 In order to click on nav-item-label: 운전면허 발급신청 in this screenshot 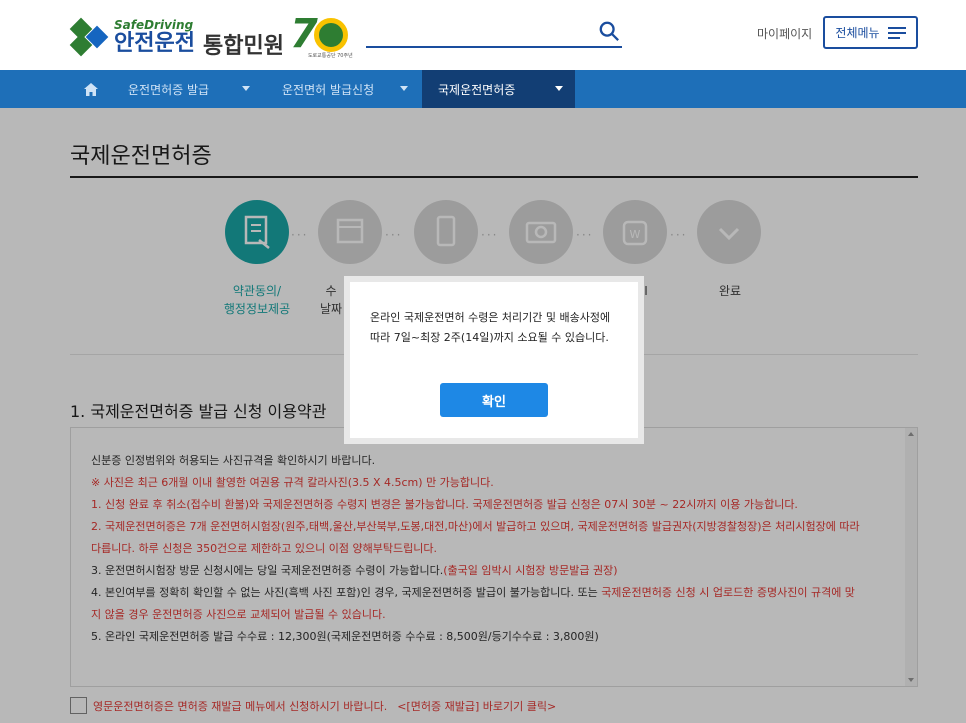, I will do `click(328, 89)`.